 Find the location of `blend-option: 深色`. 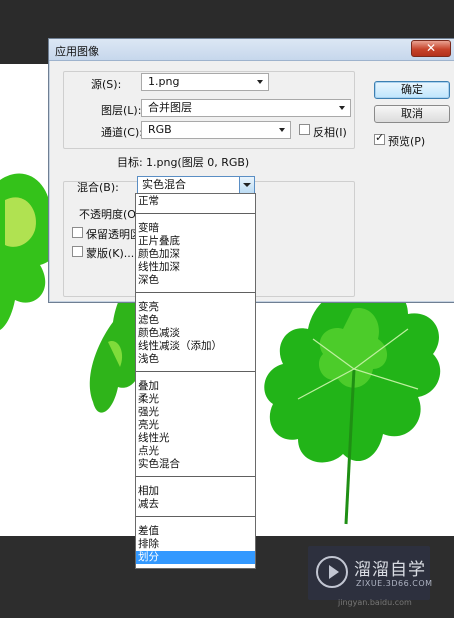

blend-option: 深色 is located at coordinates (195, 280).